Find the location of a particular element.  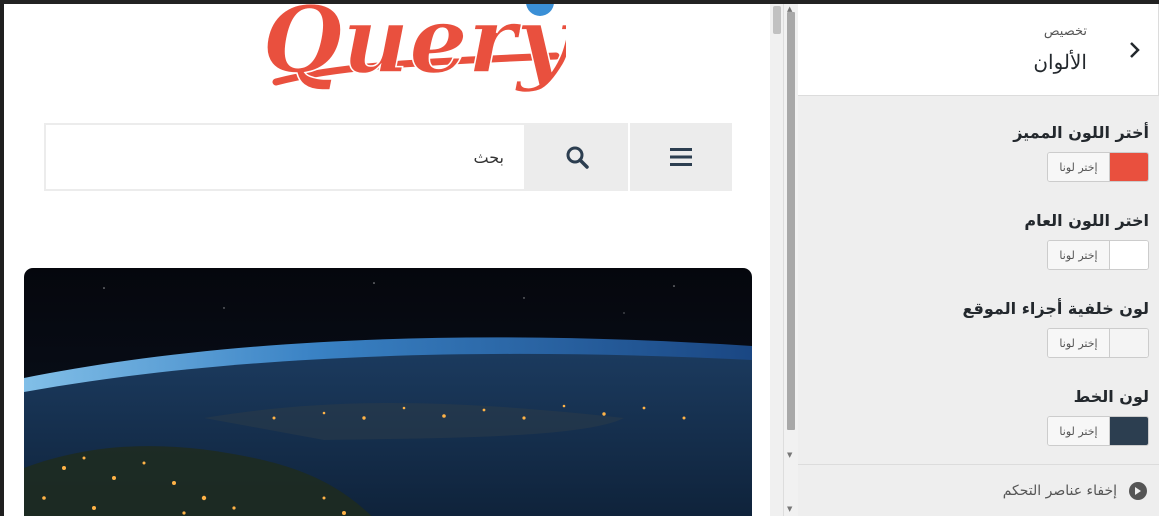

preview-scrollbar is located at coordinates (776, 260).